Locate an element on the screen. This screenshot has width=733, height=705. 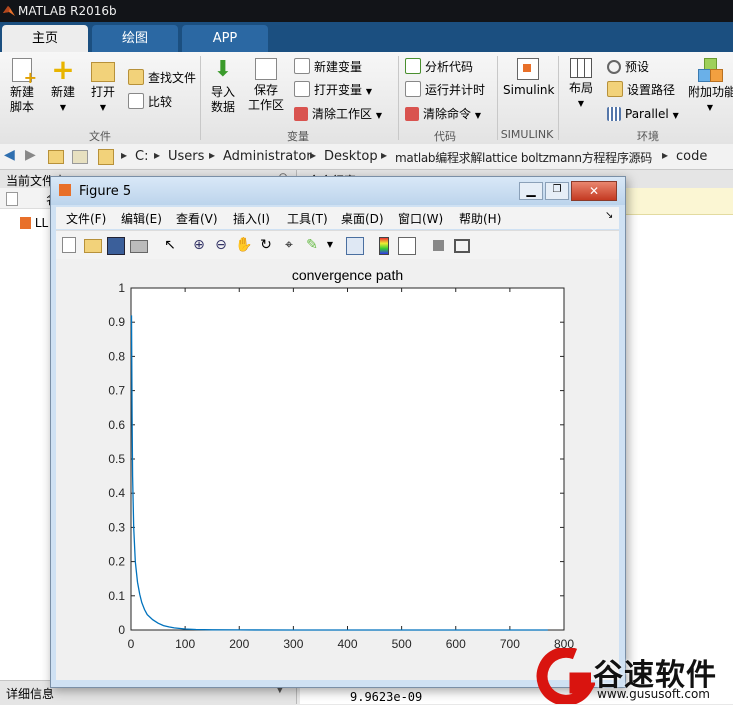
new-figure-icon is located at coordinates (69, 245).